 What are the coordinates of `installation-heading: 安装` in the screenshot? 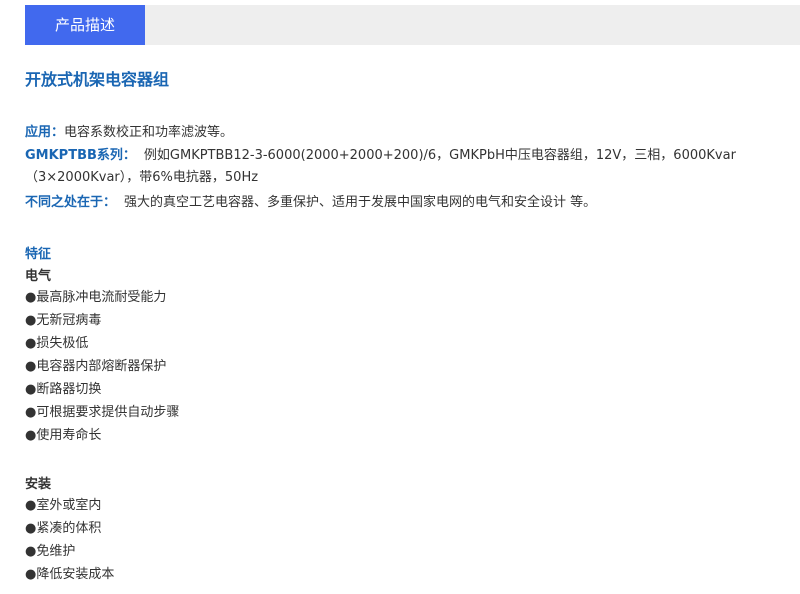 It's located at (38, 484).